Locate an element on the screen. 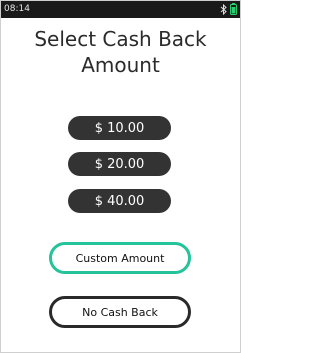  custom-amount-button: Custom Amount is located at coordinates (120, 258).